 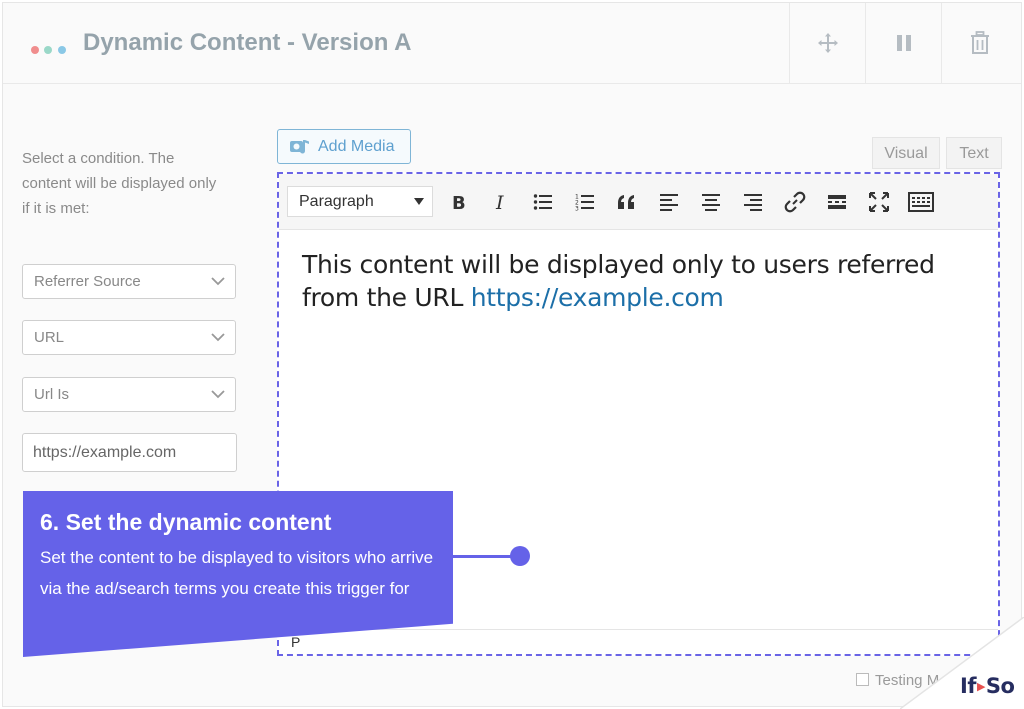 What do you see at coordinates (862, 679) in the screenshot?
I see `checkbox-icon` at bounding box center [862, 679].